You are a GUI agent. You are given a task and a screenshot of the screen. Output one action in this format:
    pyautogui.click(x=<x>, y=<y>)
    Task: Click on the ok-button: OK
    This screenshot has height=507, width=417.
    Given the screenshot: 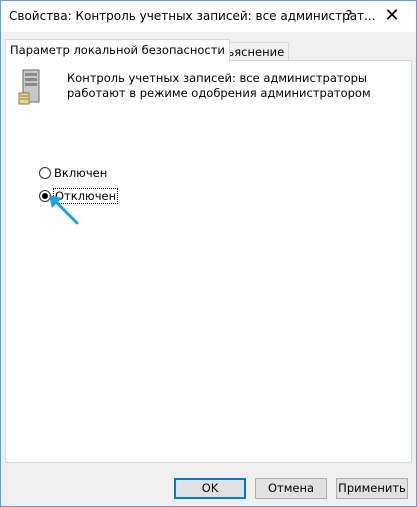 What is the action you would take?
    pyautogui.click(x=210, y=488)
    